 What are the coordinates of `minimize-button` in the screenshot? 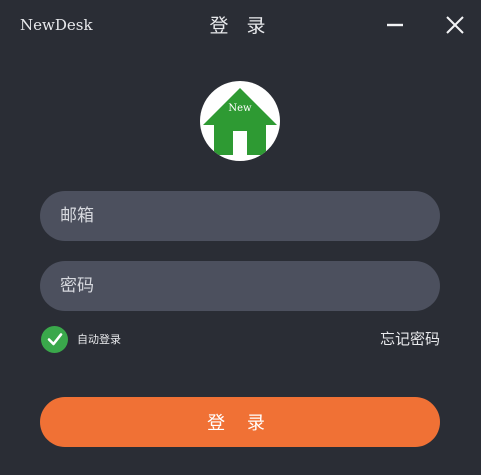 It's located at (396, 25).